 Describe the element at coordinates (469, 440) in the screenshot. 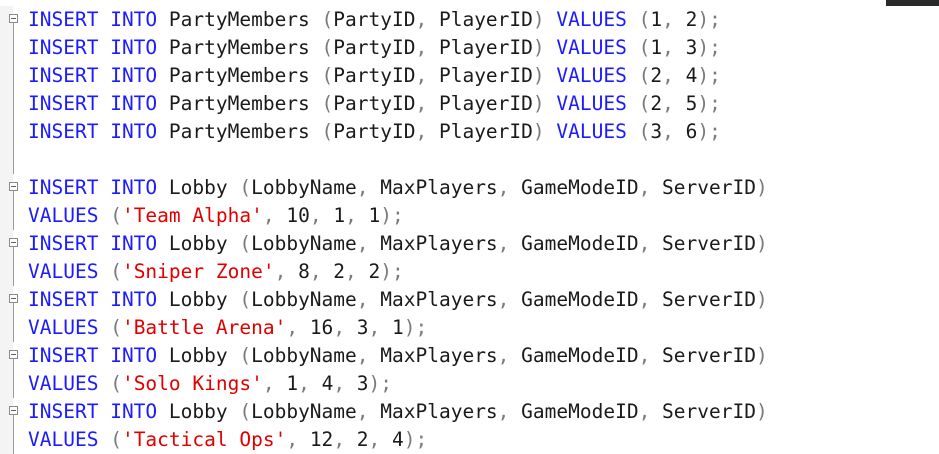

I see `code-line: VALUES ('Tactical Ops', 12, 2, 4);` at that location.